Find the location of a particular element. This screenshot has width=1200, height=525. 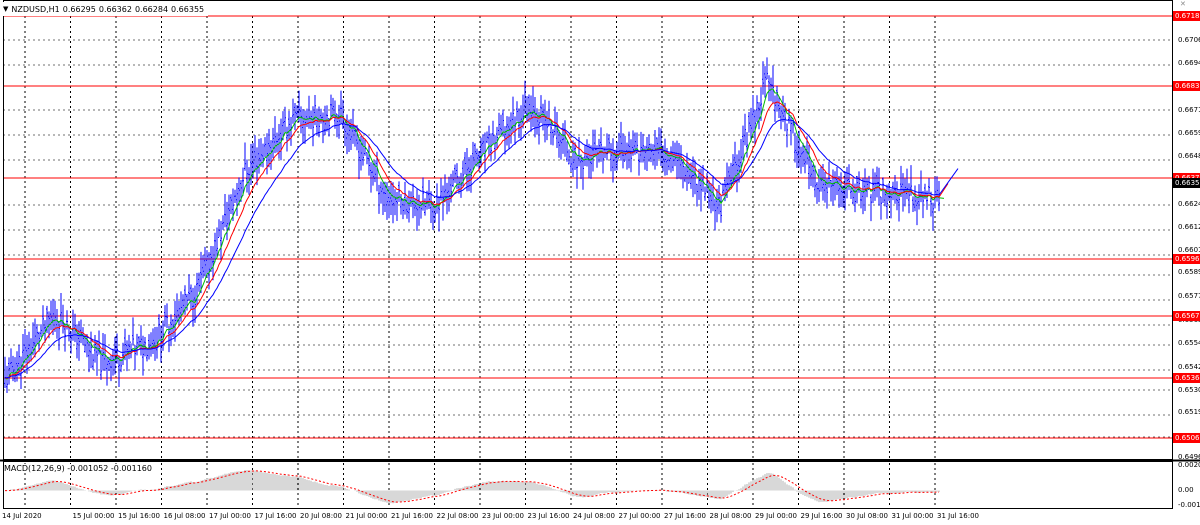

dropdown-triangle-icon: ▼ is located at coordinates (5, 9).